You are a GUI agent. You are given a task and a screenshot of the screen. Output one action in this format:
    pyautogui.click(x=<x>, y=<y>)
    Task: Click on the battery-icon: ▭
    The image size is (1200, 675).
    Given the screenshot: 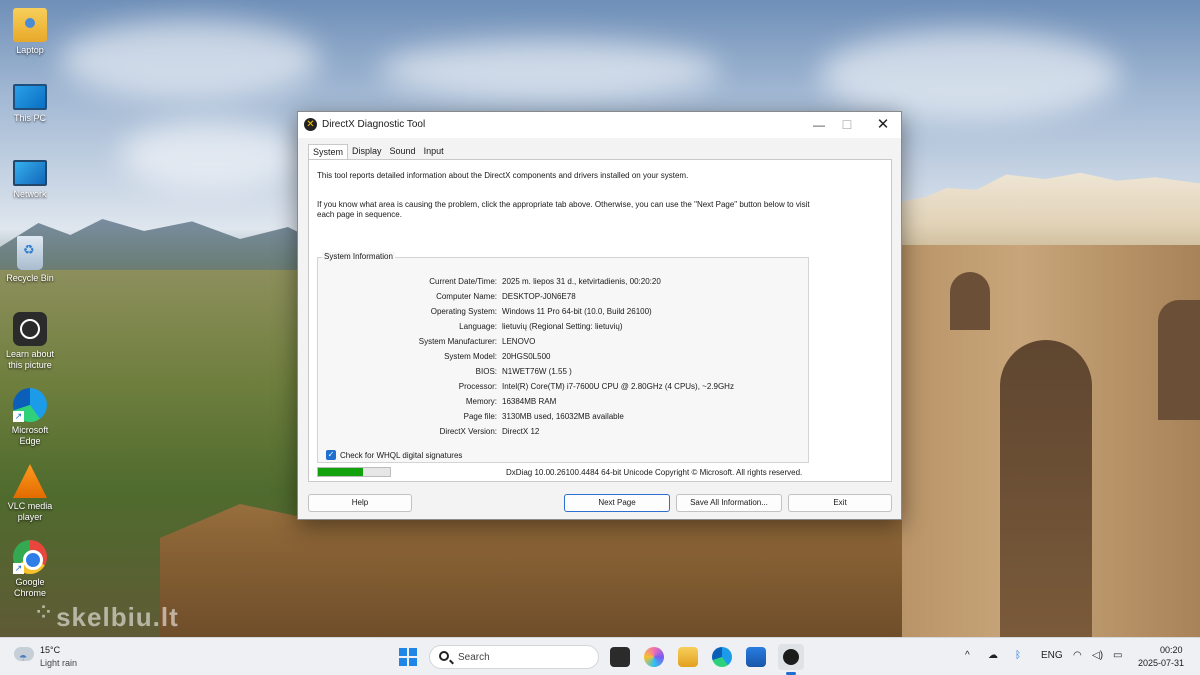 What is the action you would take?
    pyautogui.click(x=1117, y=655)
    